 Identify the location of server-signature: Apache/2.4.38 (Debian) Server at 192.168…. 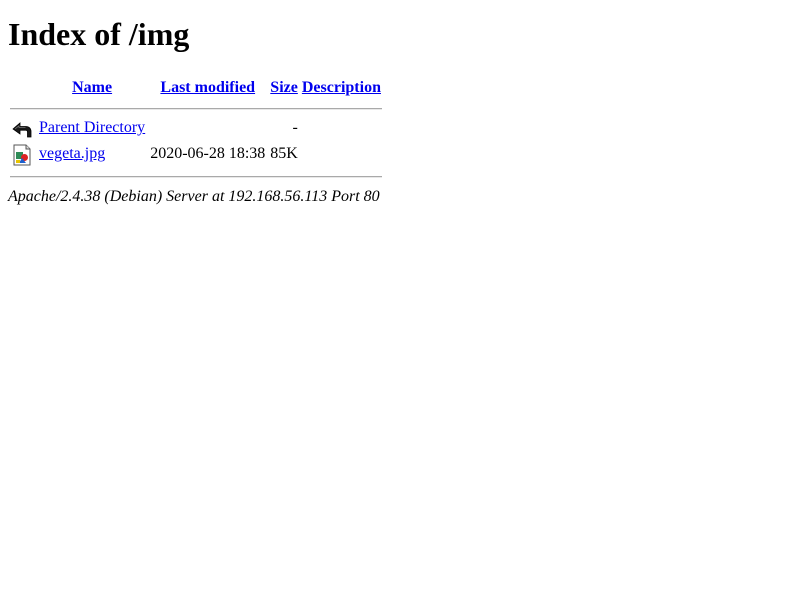
(194, 196).